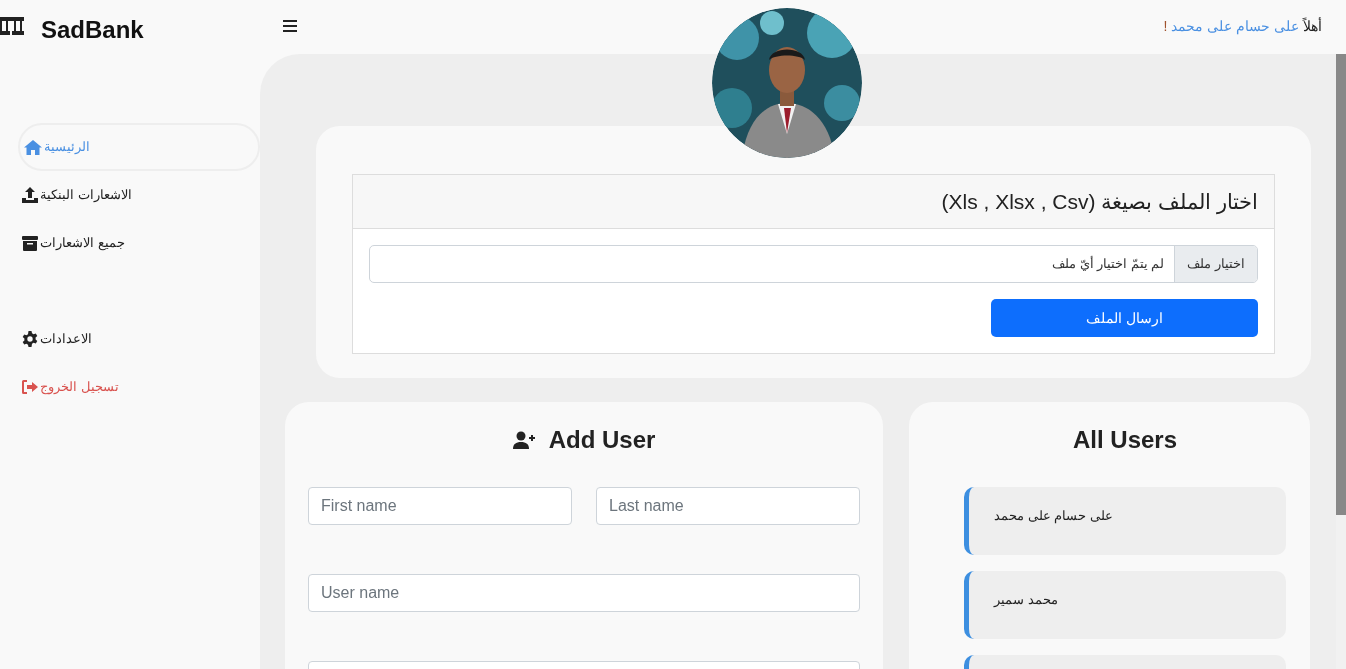 The width and height of the screenshot is (1346, 669). What do you see at coordinates (1125, 605) in the screenshot?
I see `user-card: محمد سمير` at bounding box center [1125, 605].